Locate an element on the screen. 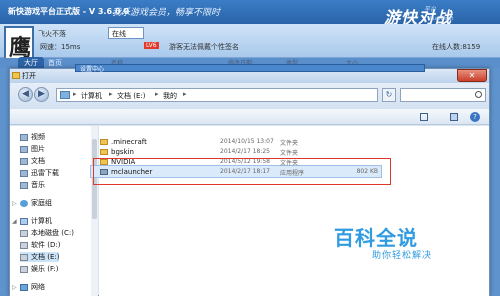  nav-item-downloads: 迅雷下载 is located at coordinates (39, 173).